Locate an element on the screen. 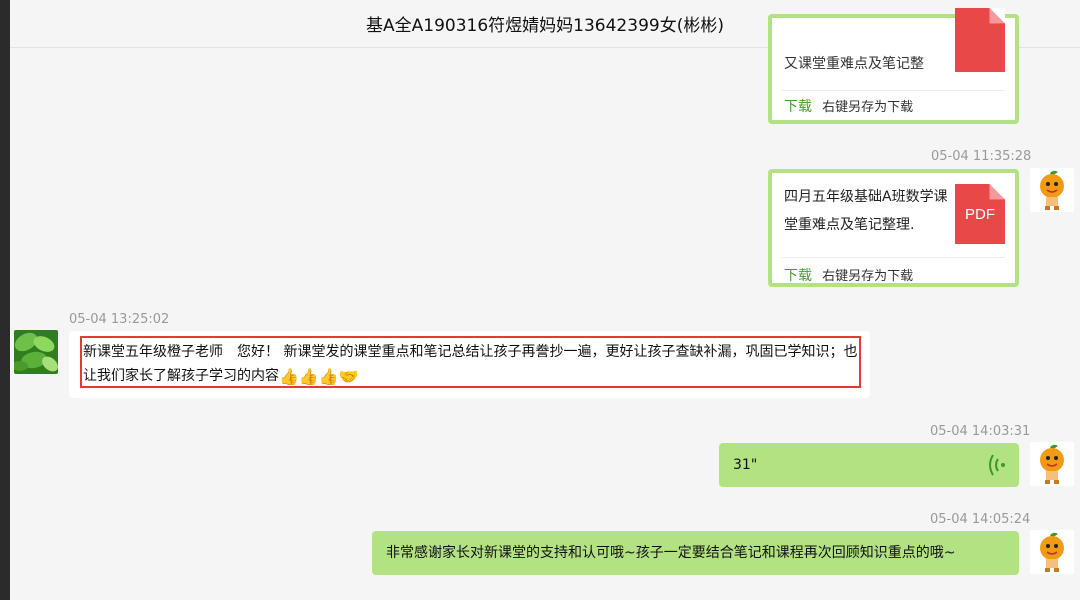 This screenshot has height=600, width=1080. message-timestamp: 05-04 14:05:24 is located at coordinates (980, 519).